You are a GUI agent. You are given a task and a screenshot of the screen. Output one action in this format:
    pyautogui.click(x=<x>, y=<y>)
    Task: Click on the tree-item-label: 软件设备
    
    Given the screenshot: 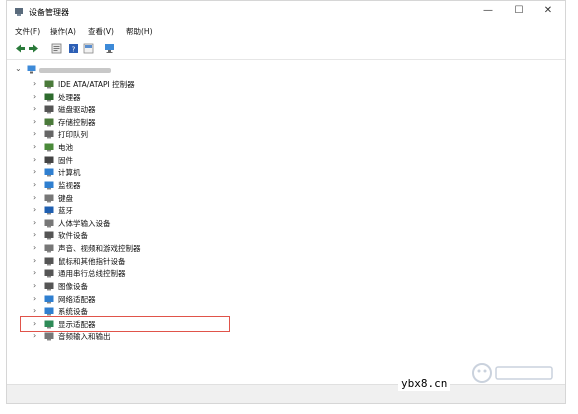 What is the action you would take?
    pyautogui.click(x=73, y=236)
    